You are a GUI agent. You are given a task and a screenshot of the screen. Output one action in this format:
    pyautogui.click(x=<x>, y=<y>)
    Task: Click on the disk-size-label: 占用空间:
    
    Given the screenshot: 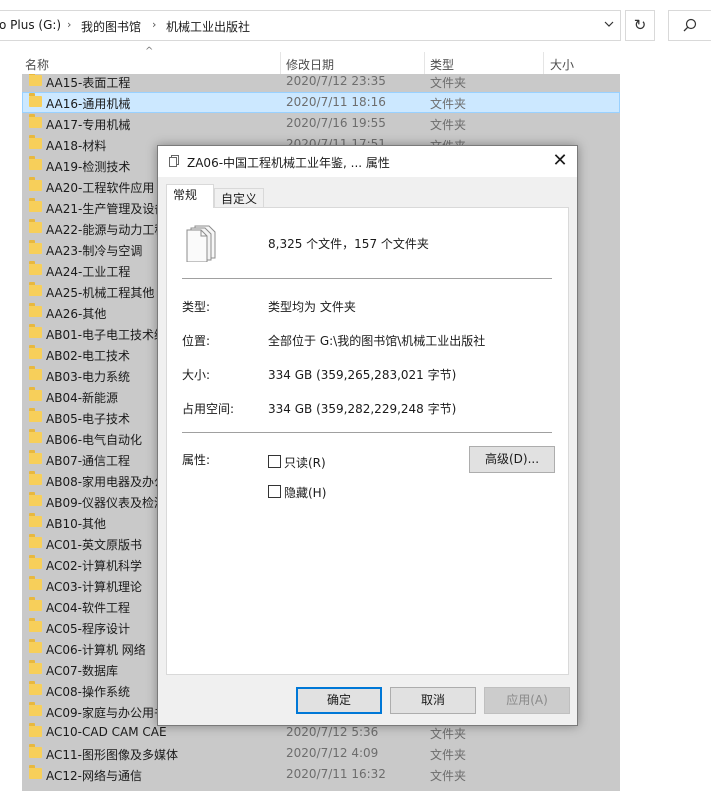 What is the action you would take?
    pyautogui.click(x=208, y=409)
    